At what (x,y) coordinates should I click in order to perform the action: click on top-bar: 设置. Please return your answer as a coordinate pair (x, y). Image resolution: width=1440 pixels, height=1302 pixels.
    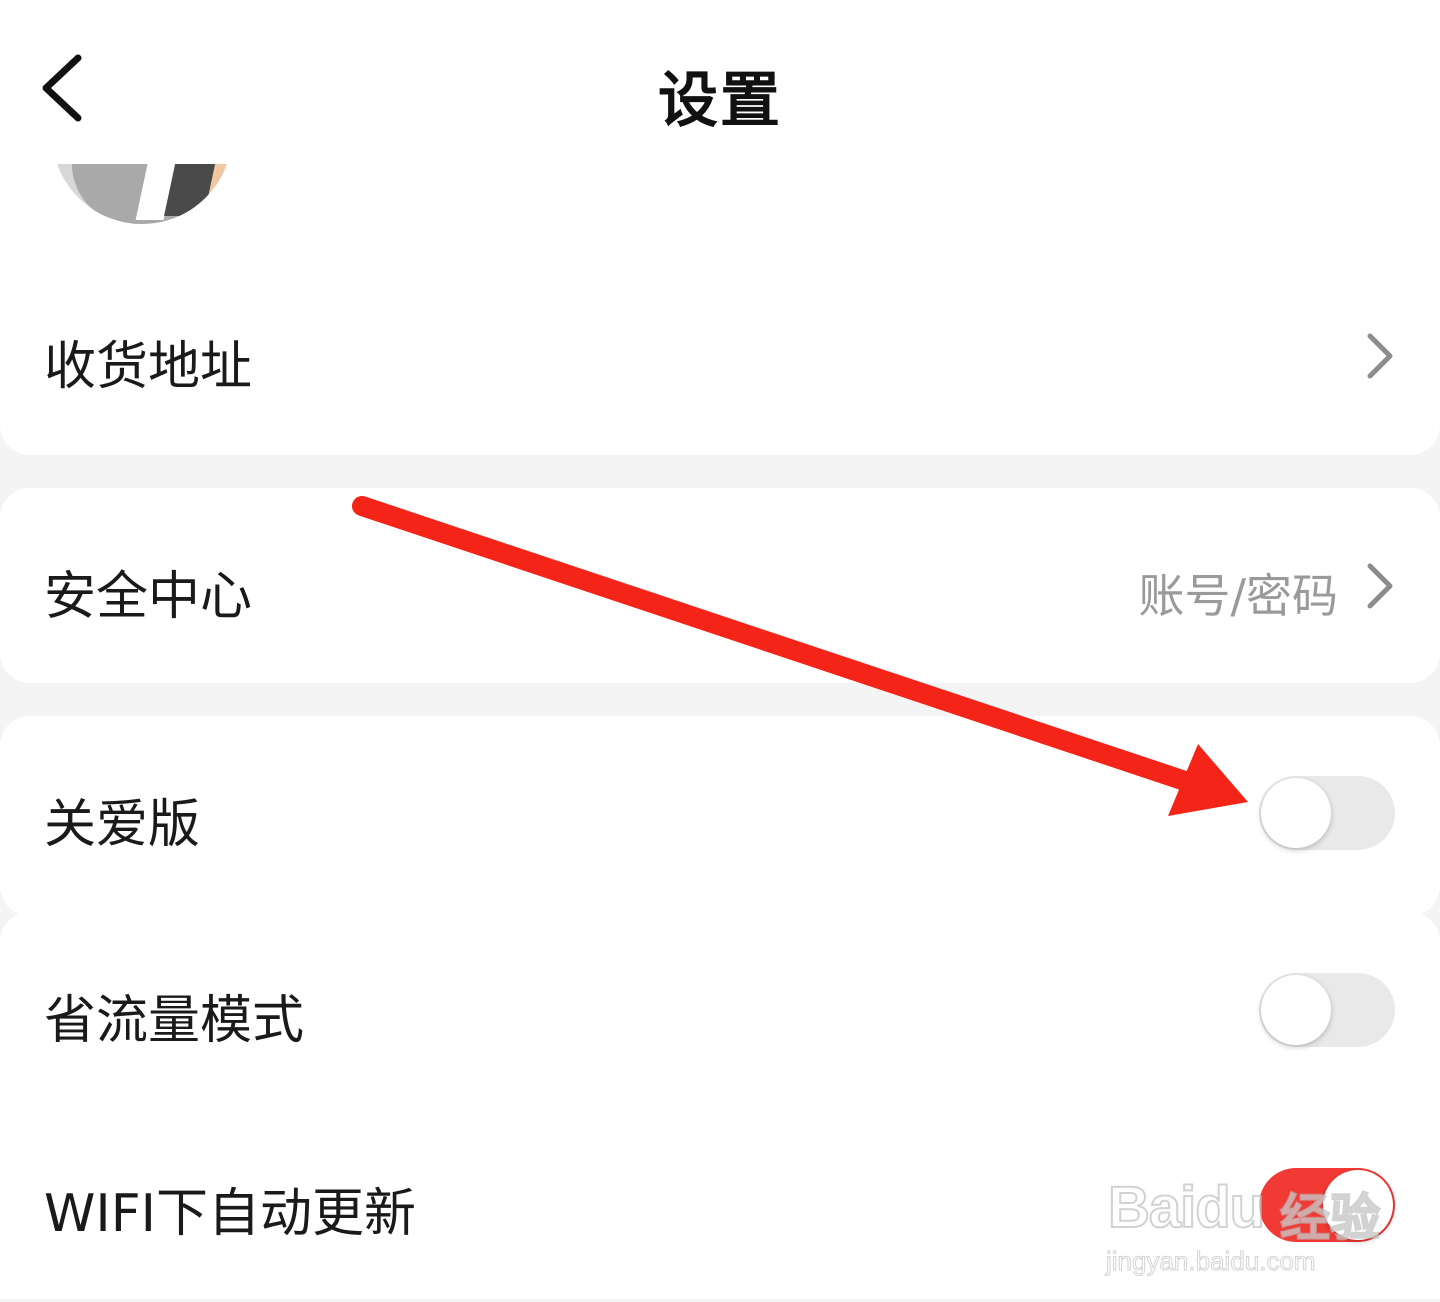
    Looking at the image, I should click on (720, 82).